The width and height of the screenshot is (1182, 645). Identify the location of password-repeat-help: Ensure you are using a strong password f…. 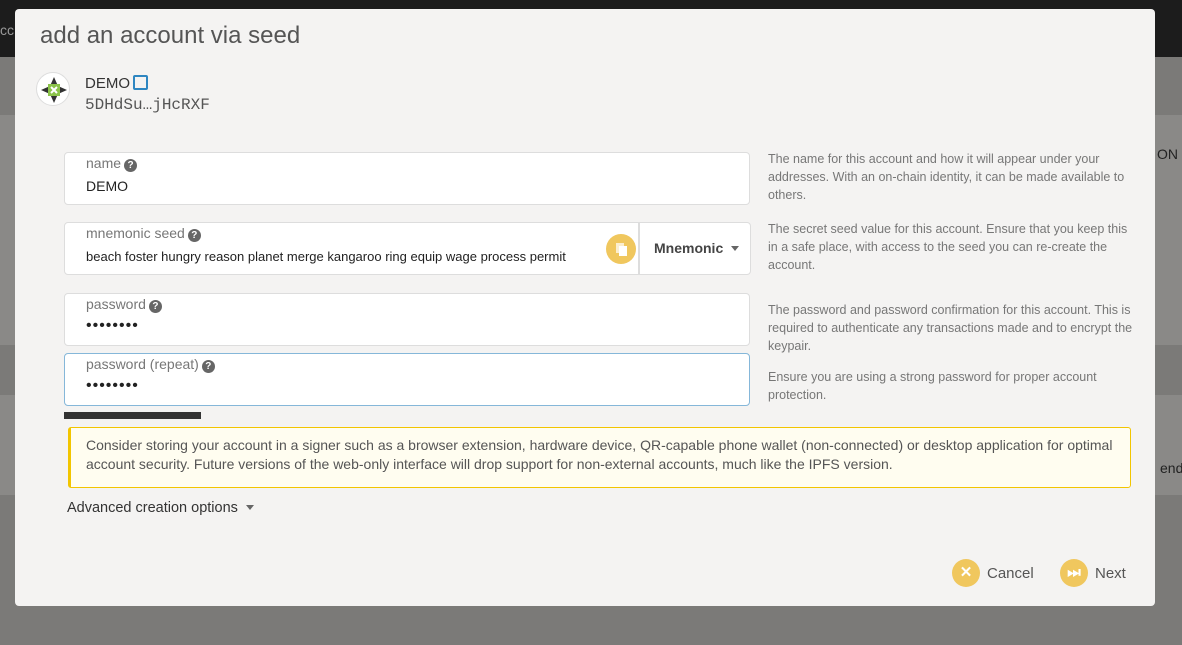
(932, 386).